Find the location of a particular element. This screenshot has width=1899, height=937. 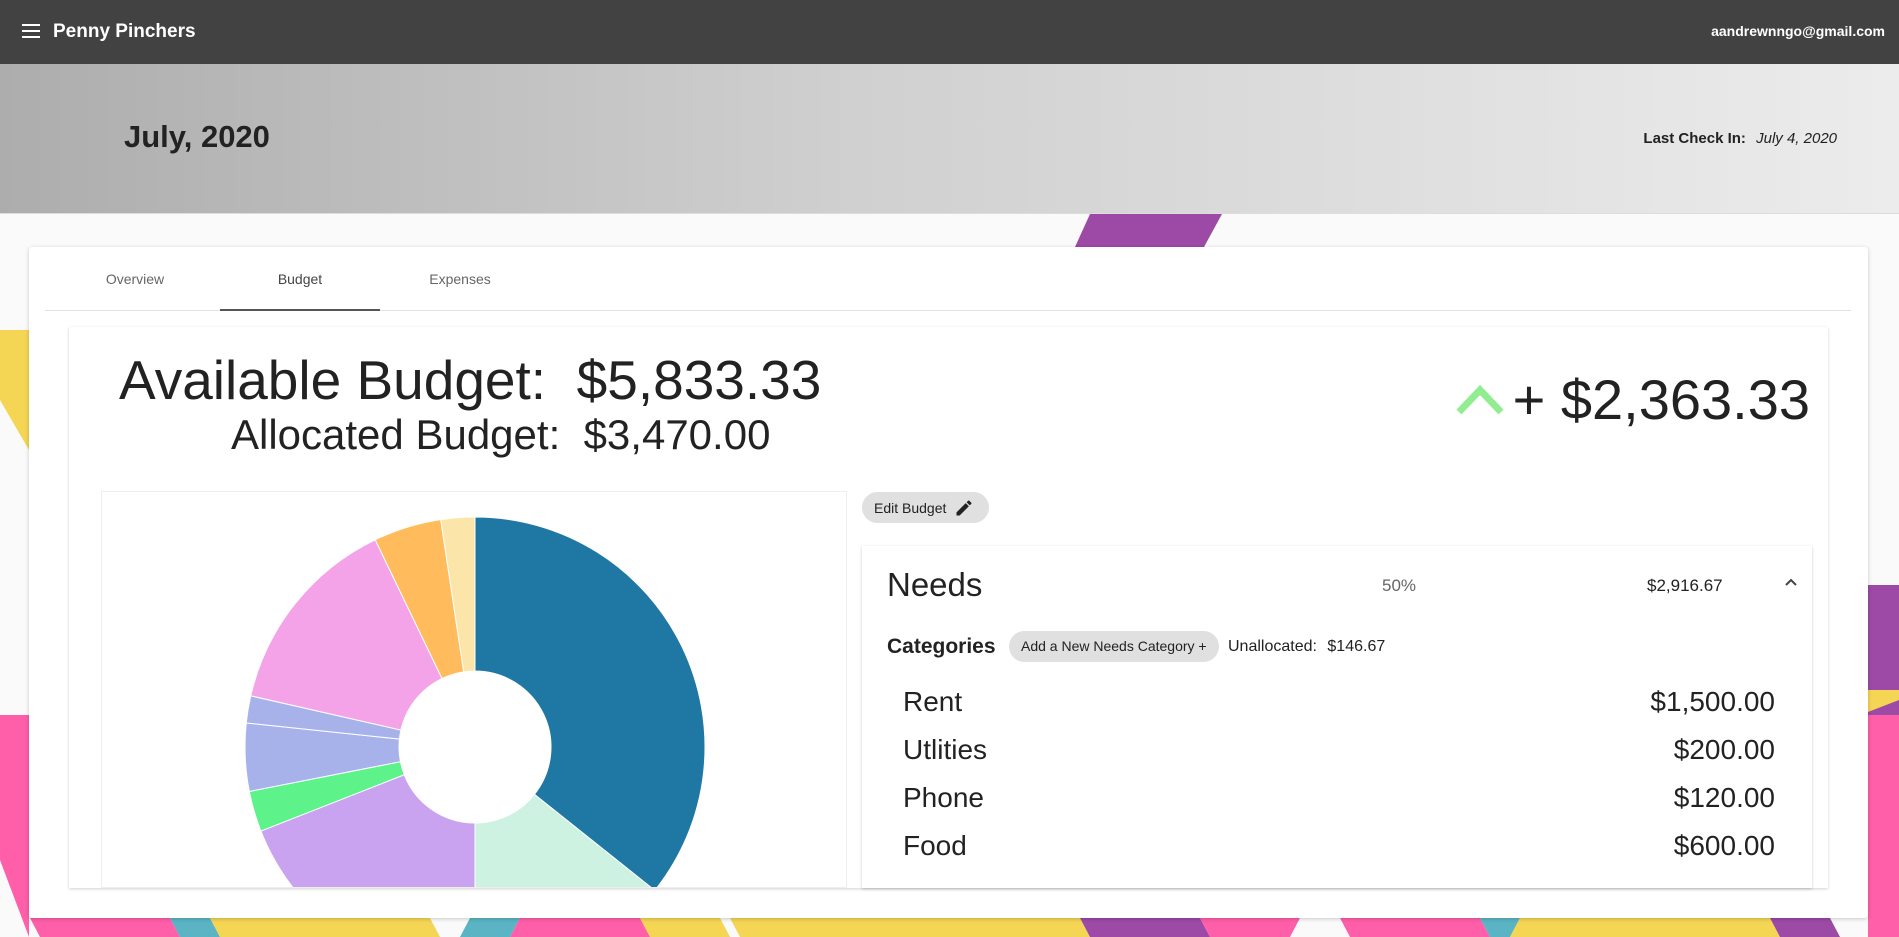

last-check-in-value: July 4, 2020 is located at coordinates (1796, 138).